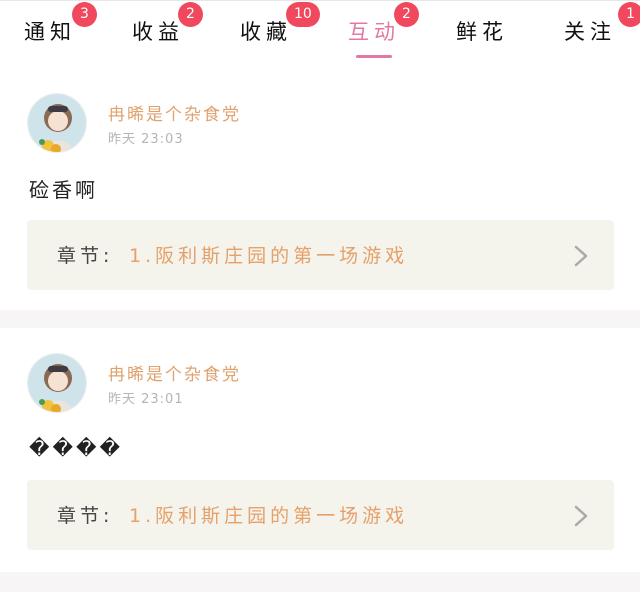 This screenshot has width=640, height=592. I want to click on tab-following: 关注 1, so click(590, 32).